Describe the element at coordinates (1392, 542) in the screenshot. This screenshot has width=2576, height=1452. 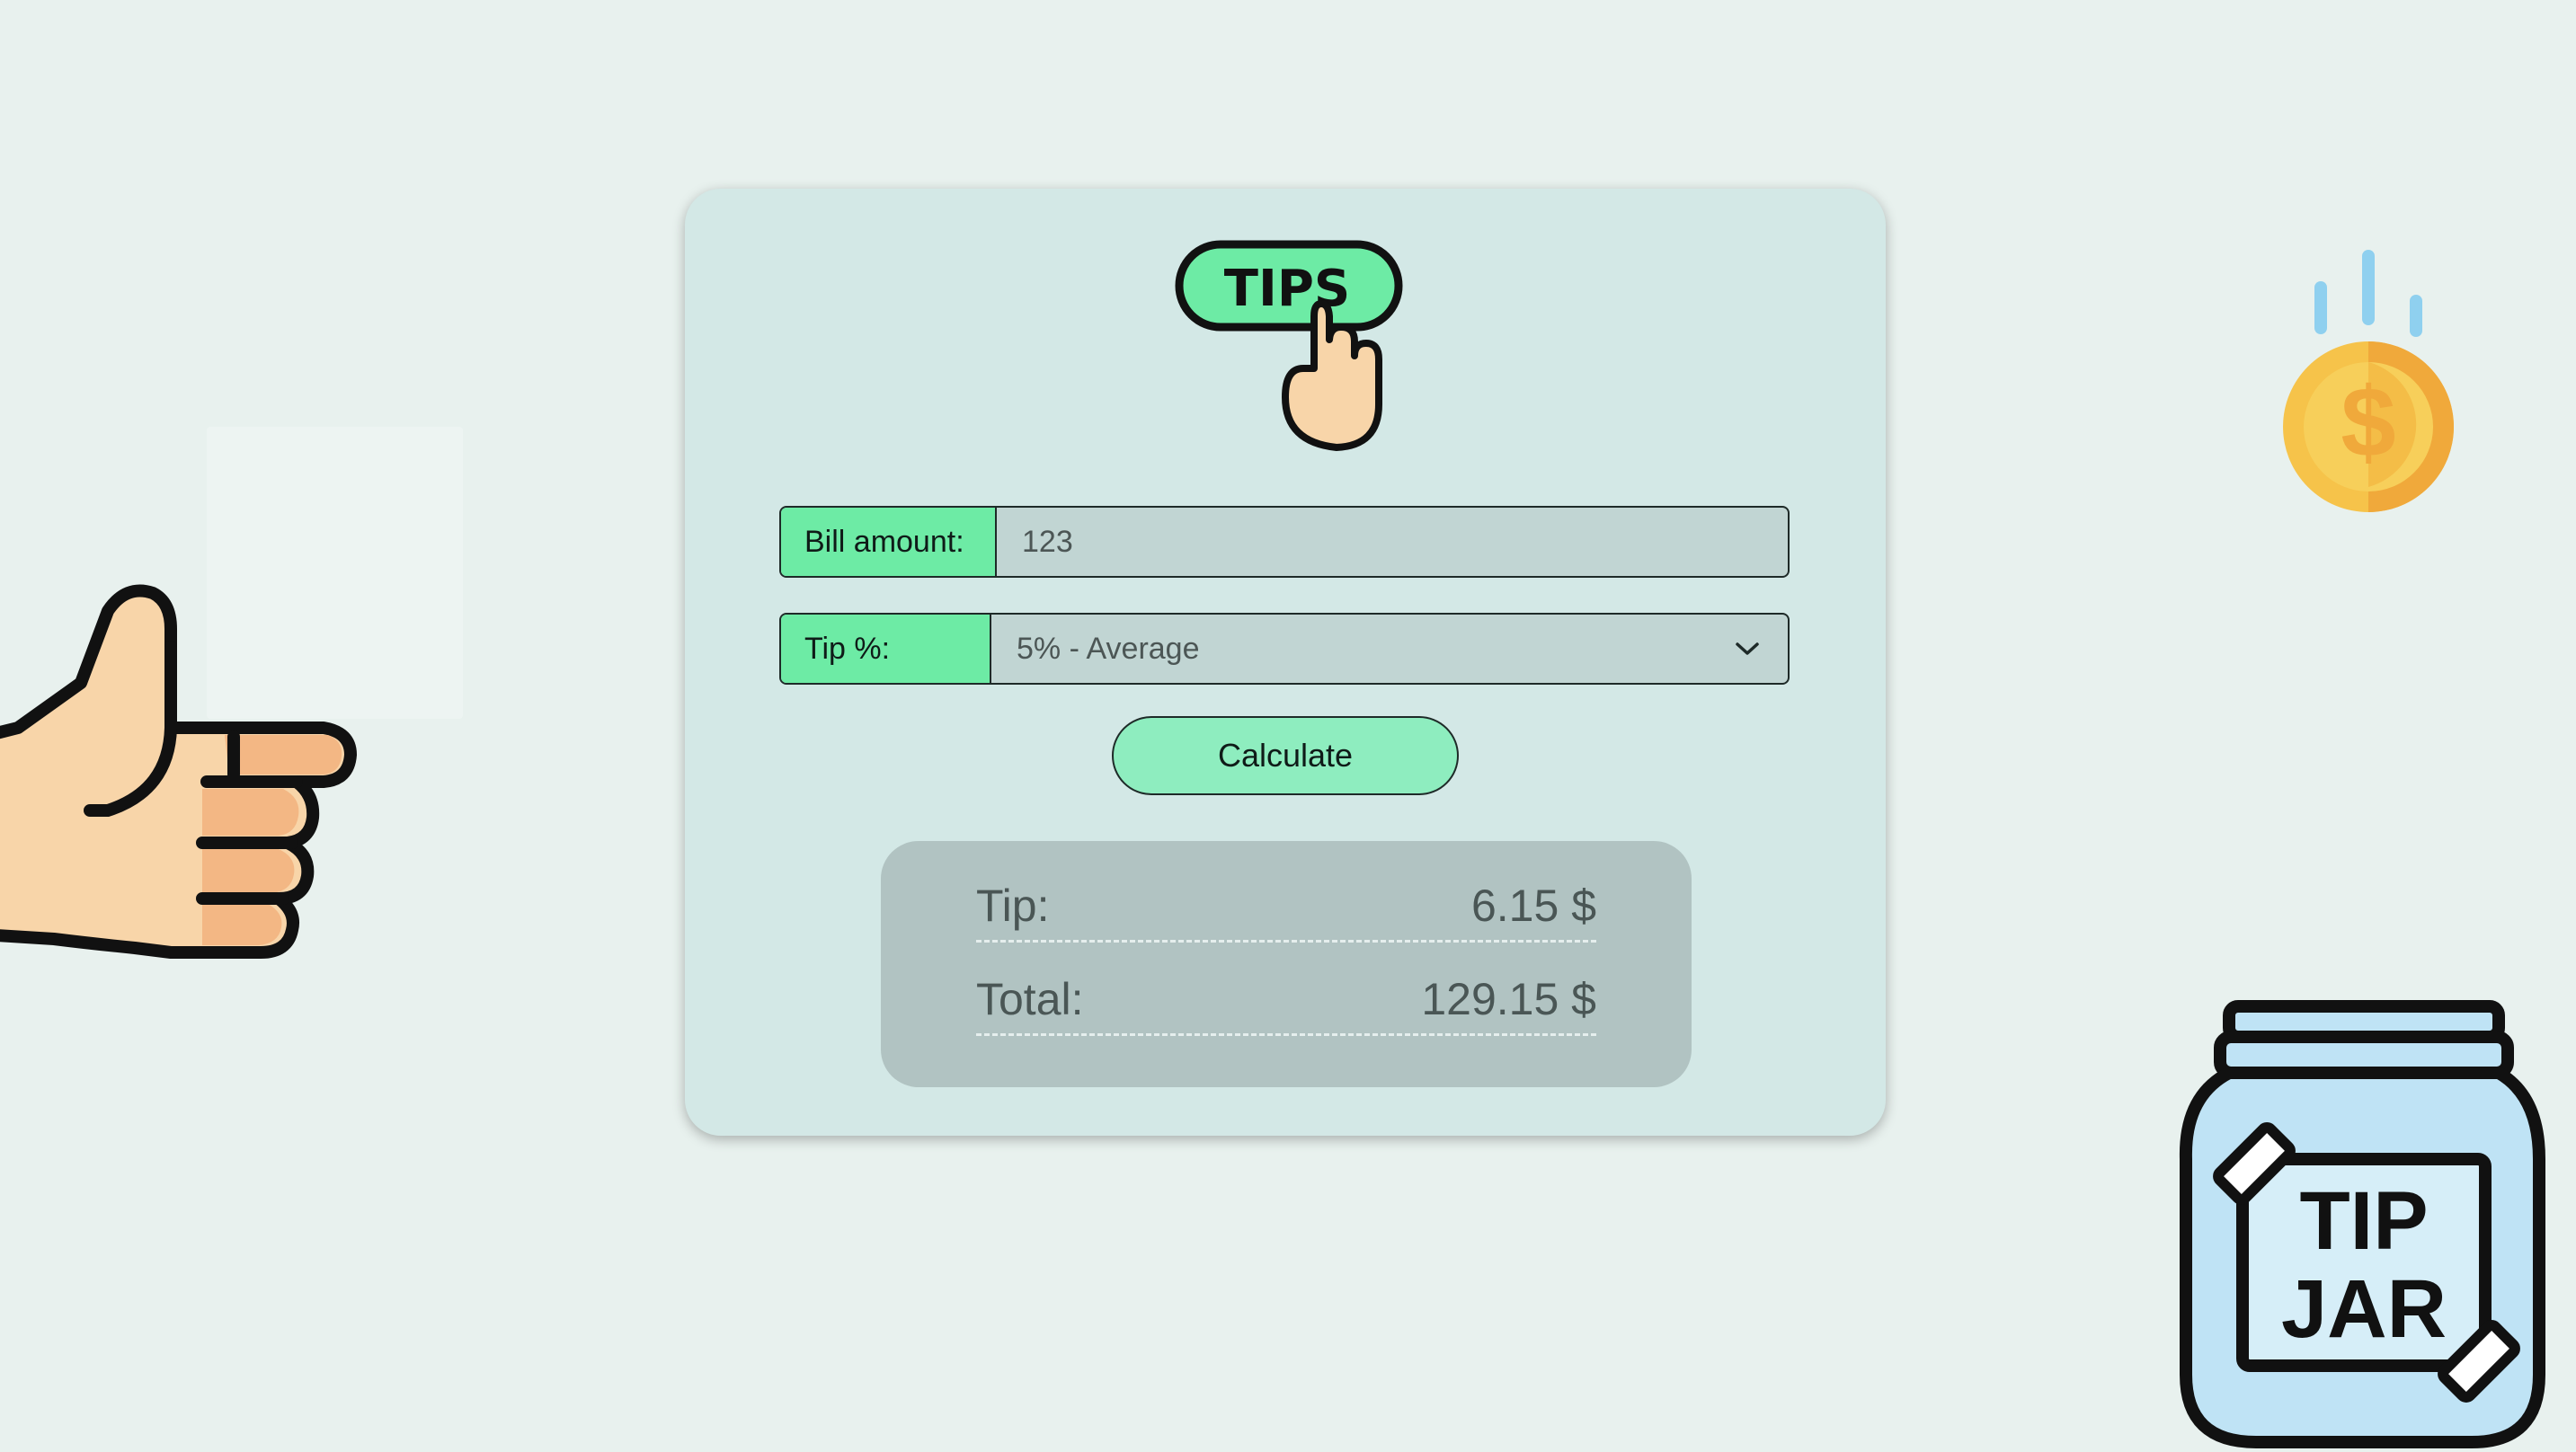
I see `bill-amount-input: 123` at that location.